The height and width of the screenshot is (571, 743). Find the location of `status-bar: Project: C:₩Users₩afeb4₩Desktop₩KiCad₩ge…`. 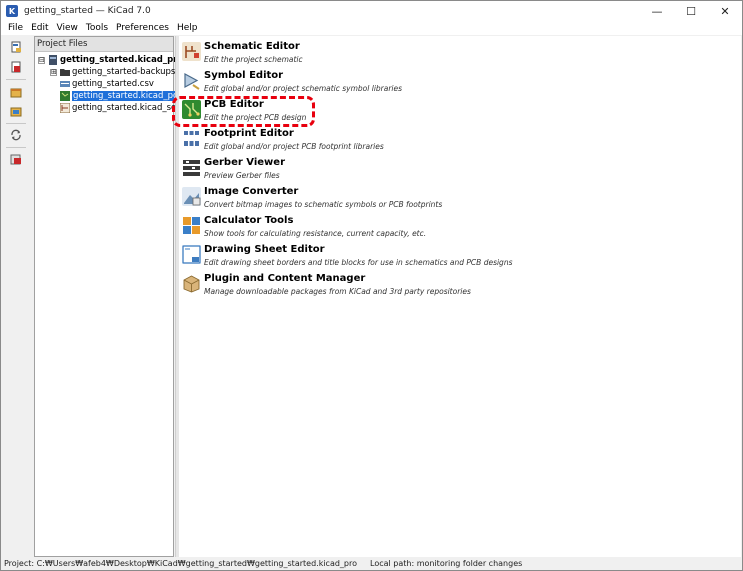

status-bar: Project: C:₩Users₩afeb4₩Desktop₩KiCad₩ge… is located at coordinates (371, 564).